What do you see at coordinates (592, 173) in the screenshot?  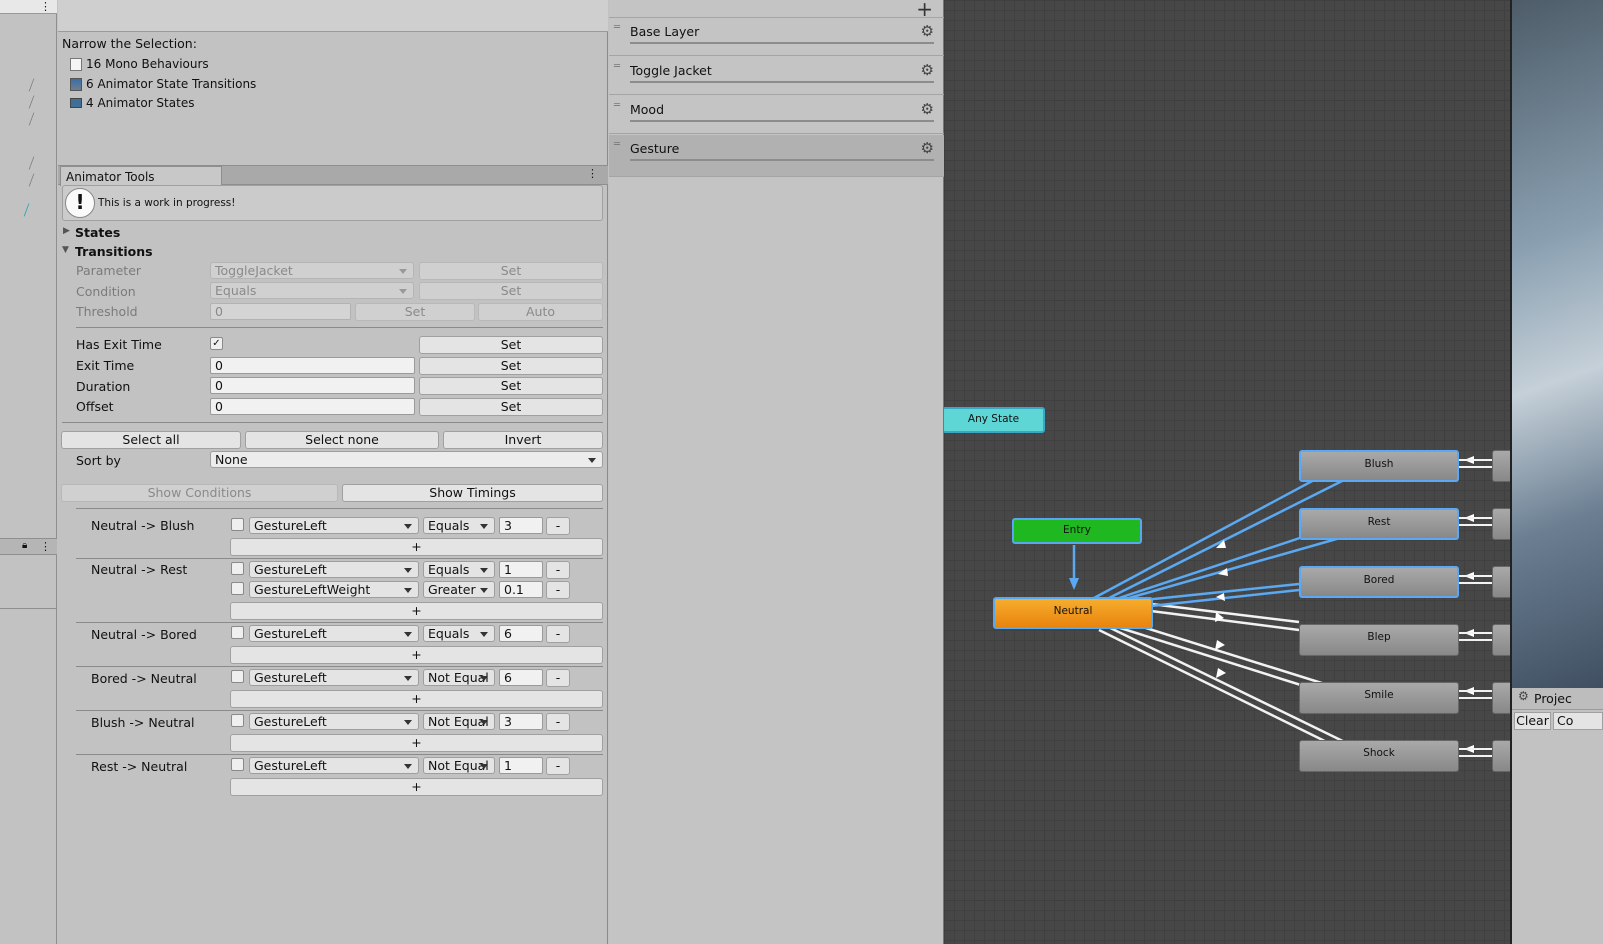 I see `tab-menu-icon: ⋮` at bounding box center [592, 173].